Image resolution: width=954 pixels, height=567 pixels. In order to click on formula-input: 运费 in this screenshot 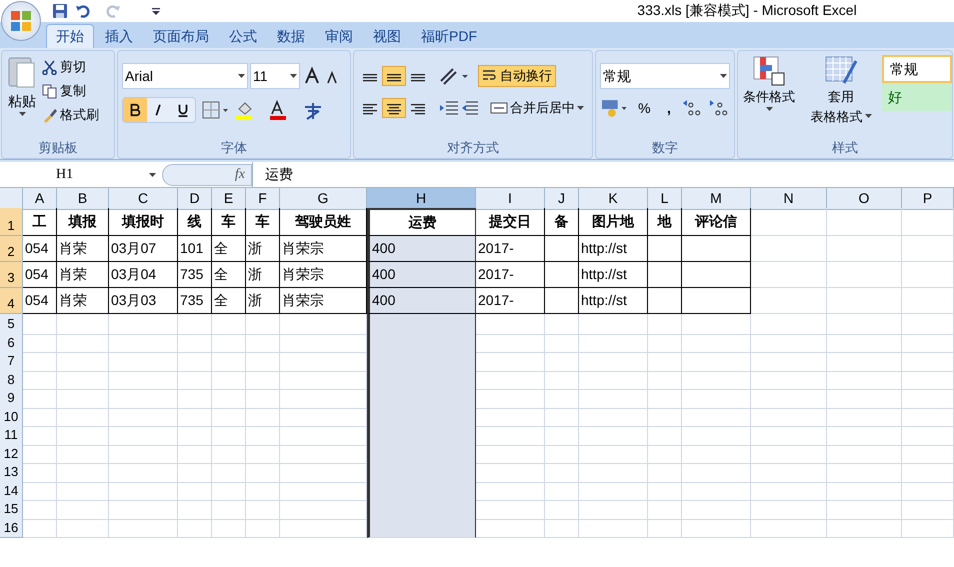, I will do `click(603, 174)`.